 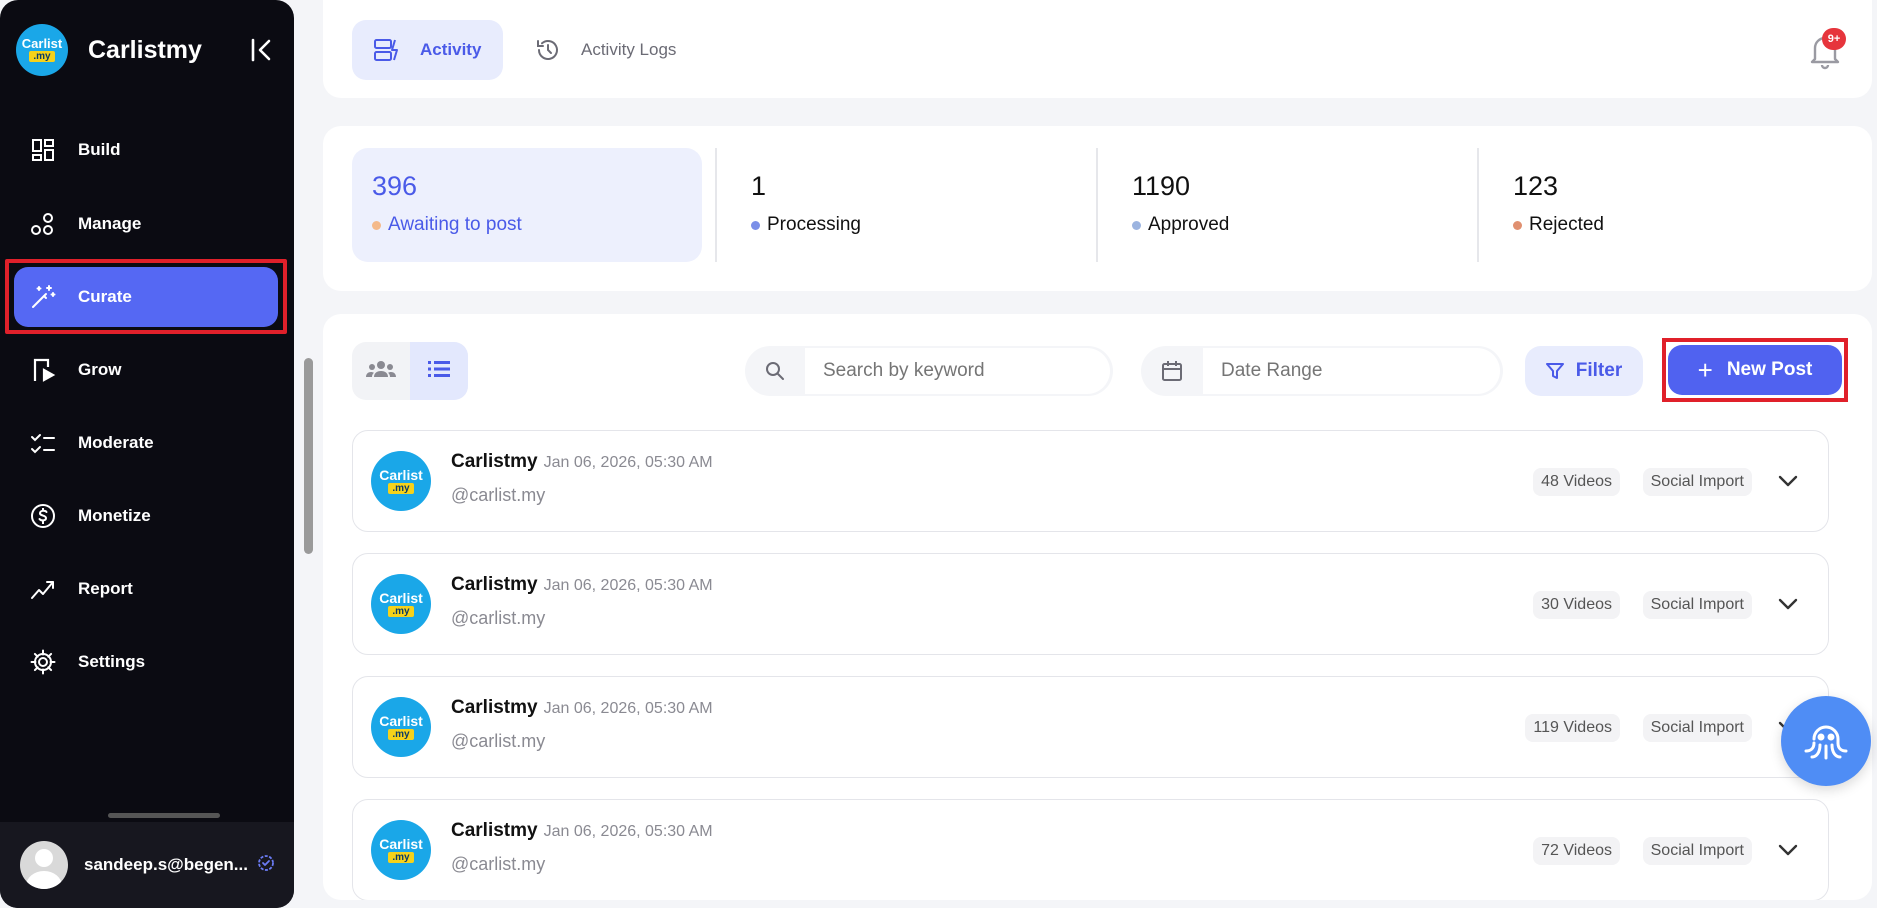 I want to click on list-icon, so click(x=439, y=371).